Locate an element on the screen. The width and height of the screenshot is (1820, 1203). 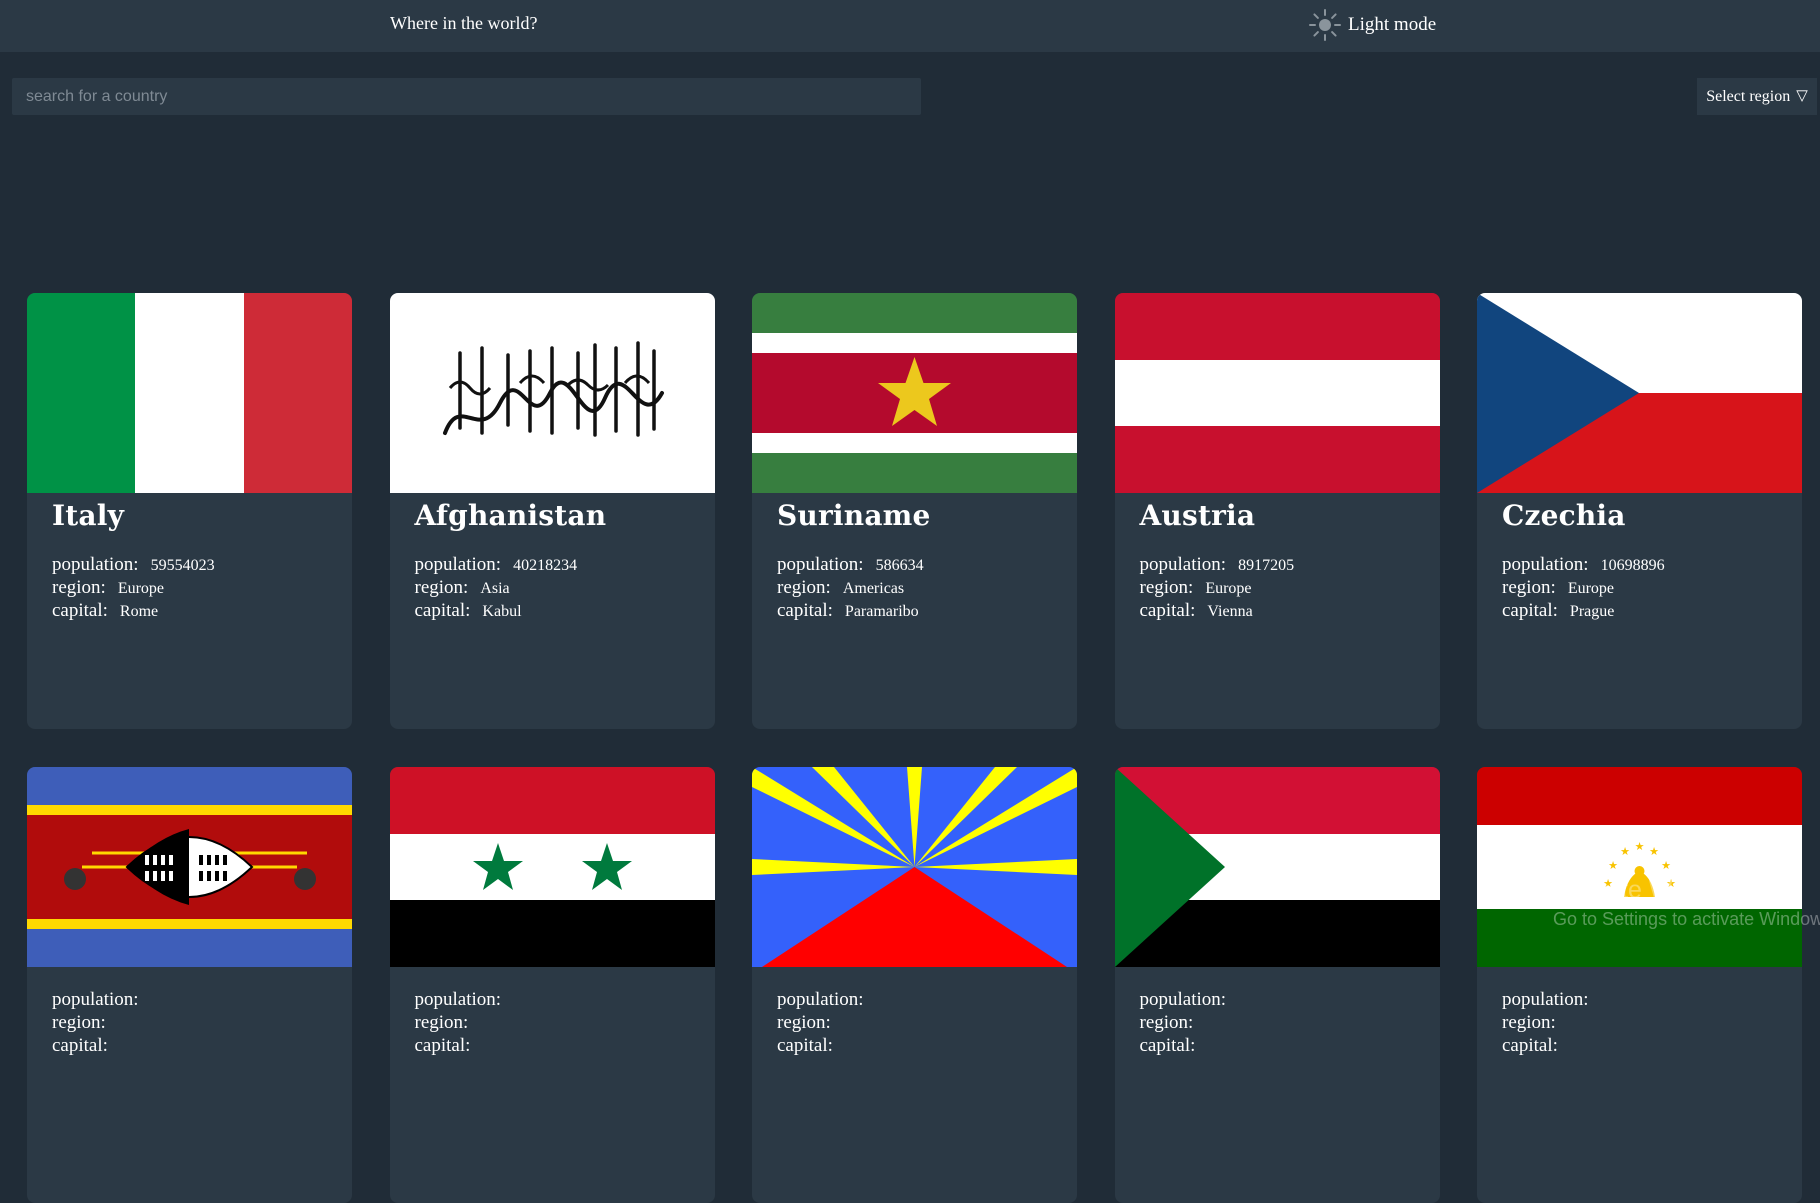
theme-toggle-label: Light mode is located at coordinates (1392, 24).